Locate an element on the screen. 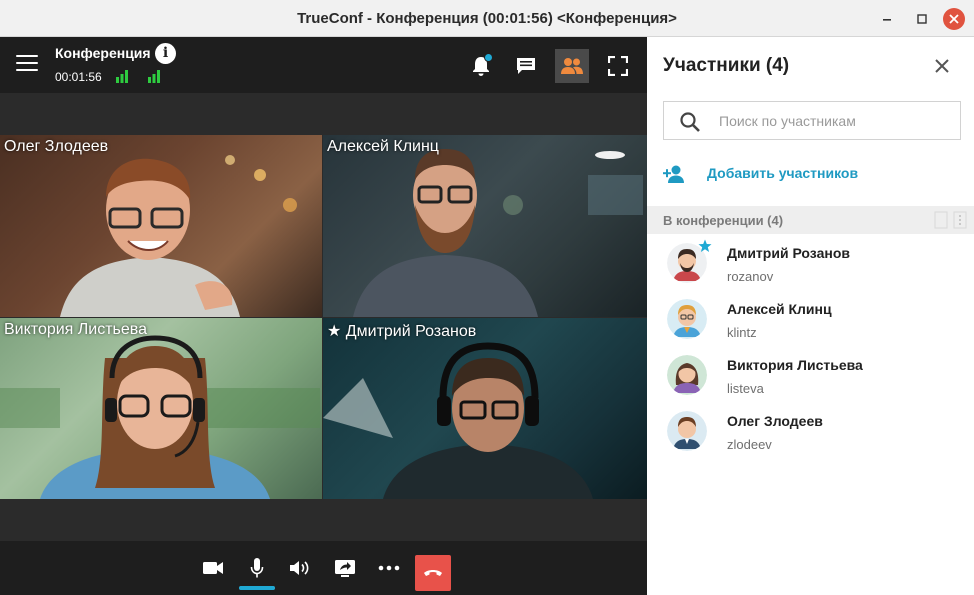 This screenshot has height=595, width=974. camera-icon is located at coordinates (213, 568).